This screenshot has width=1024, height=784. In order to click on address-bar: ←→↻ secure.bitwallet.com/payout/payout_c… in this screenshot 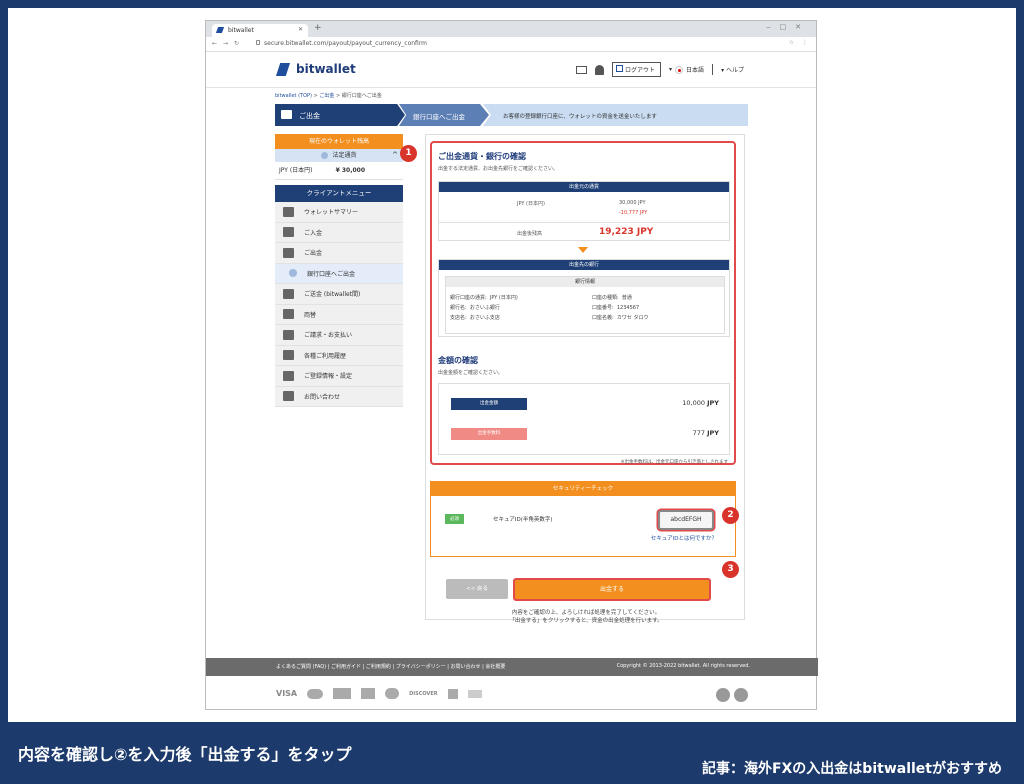, I will do `click(511, 44)`.